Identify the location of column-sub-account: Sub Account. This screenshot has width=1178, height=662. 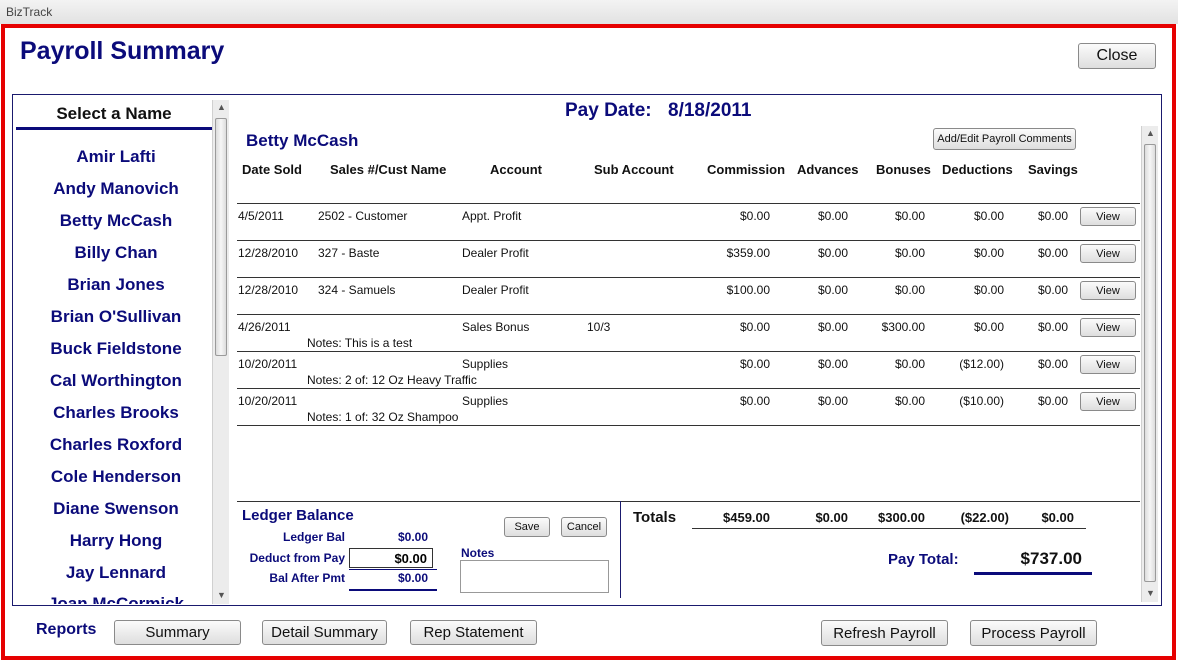
(634, 169).